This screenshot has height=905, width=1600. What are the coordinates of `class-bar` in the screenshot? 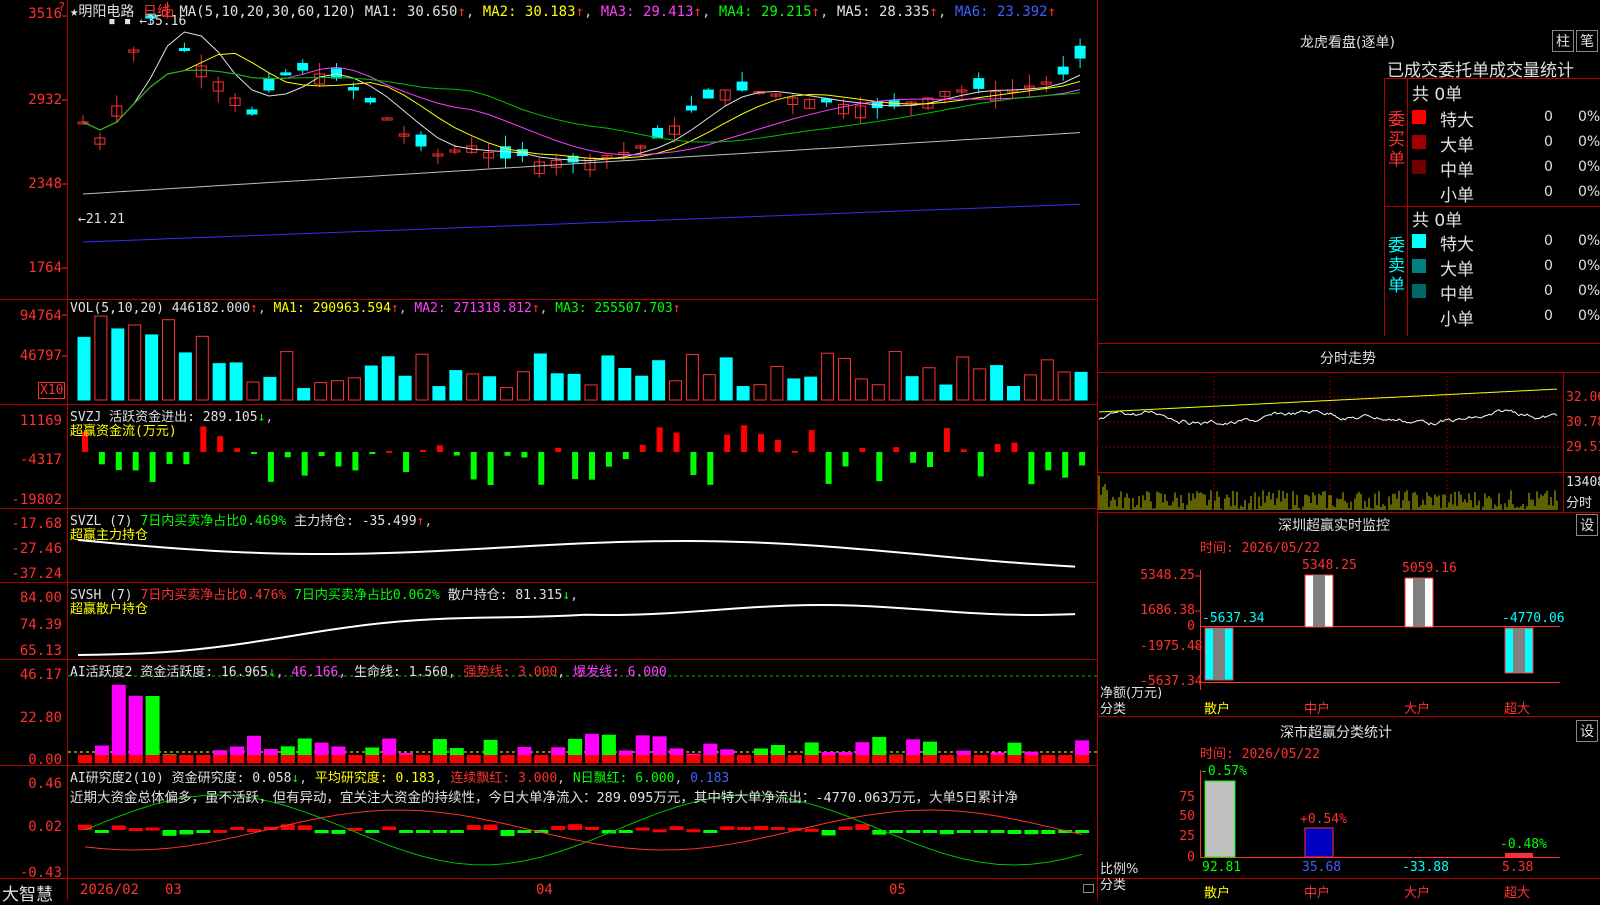 It's located at (1319, 842).